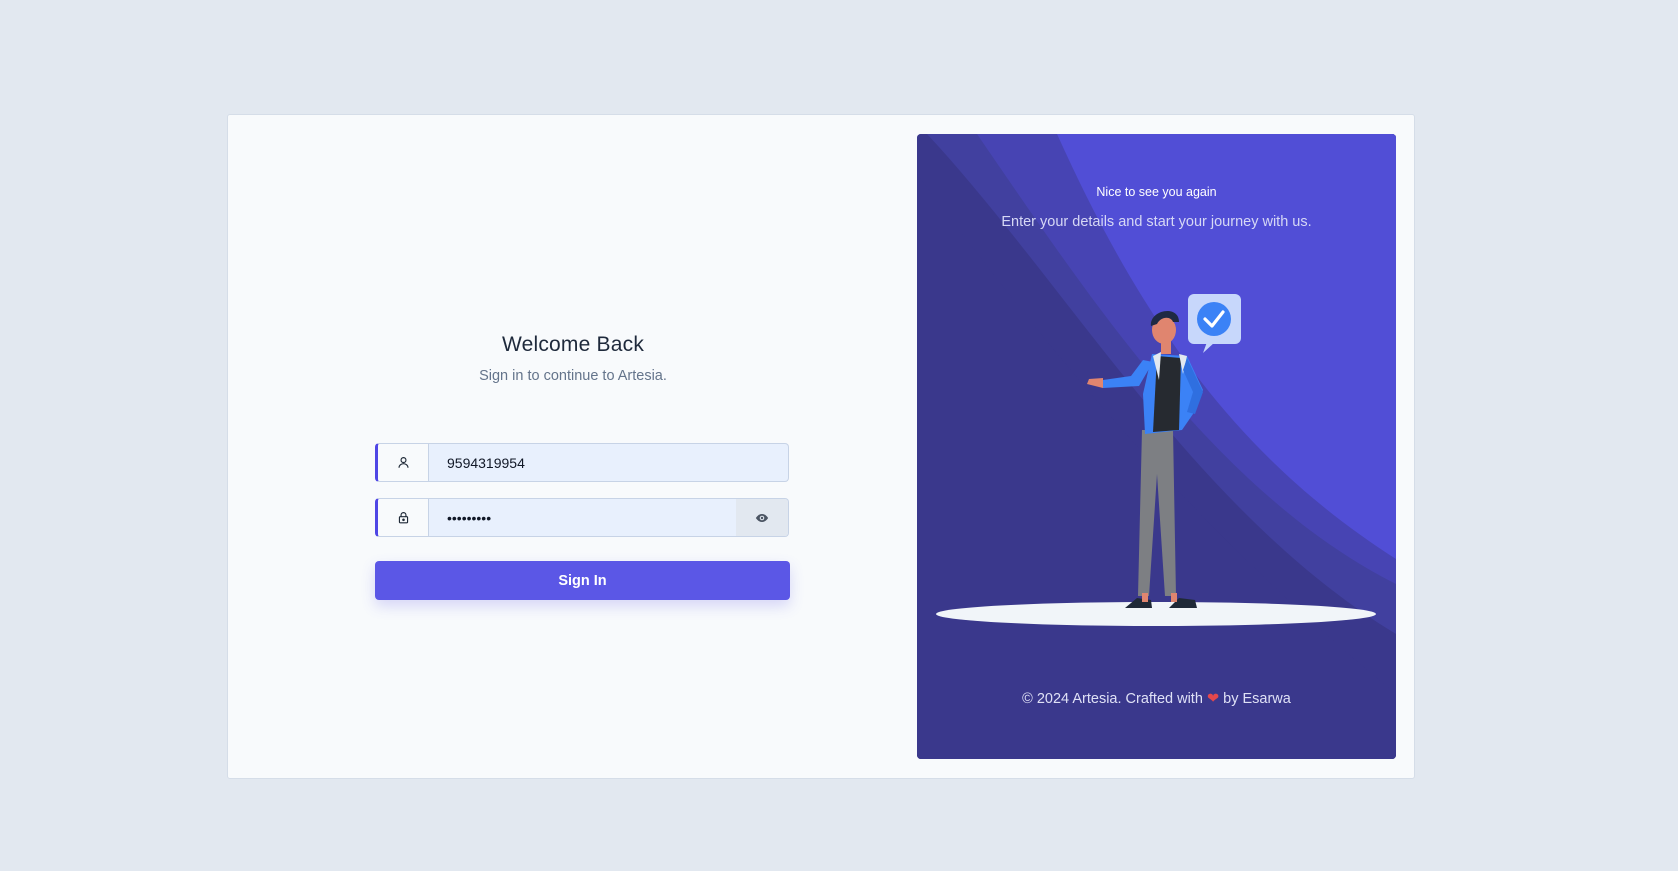 The height and width of the screenshot is (871, 1678). I want to click on lock-icon, so click(403, 518).